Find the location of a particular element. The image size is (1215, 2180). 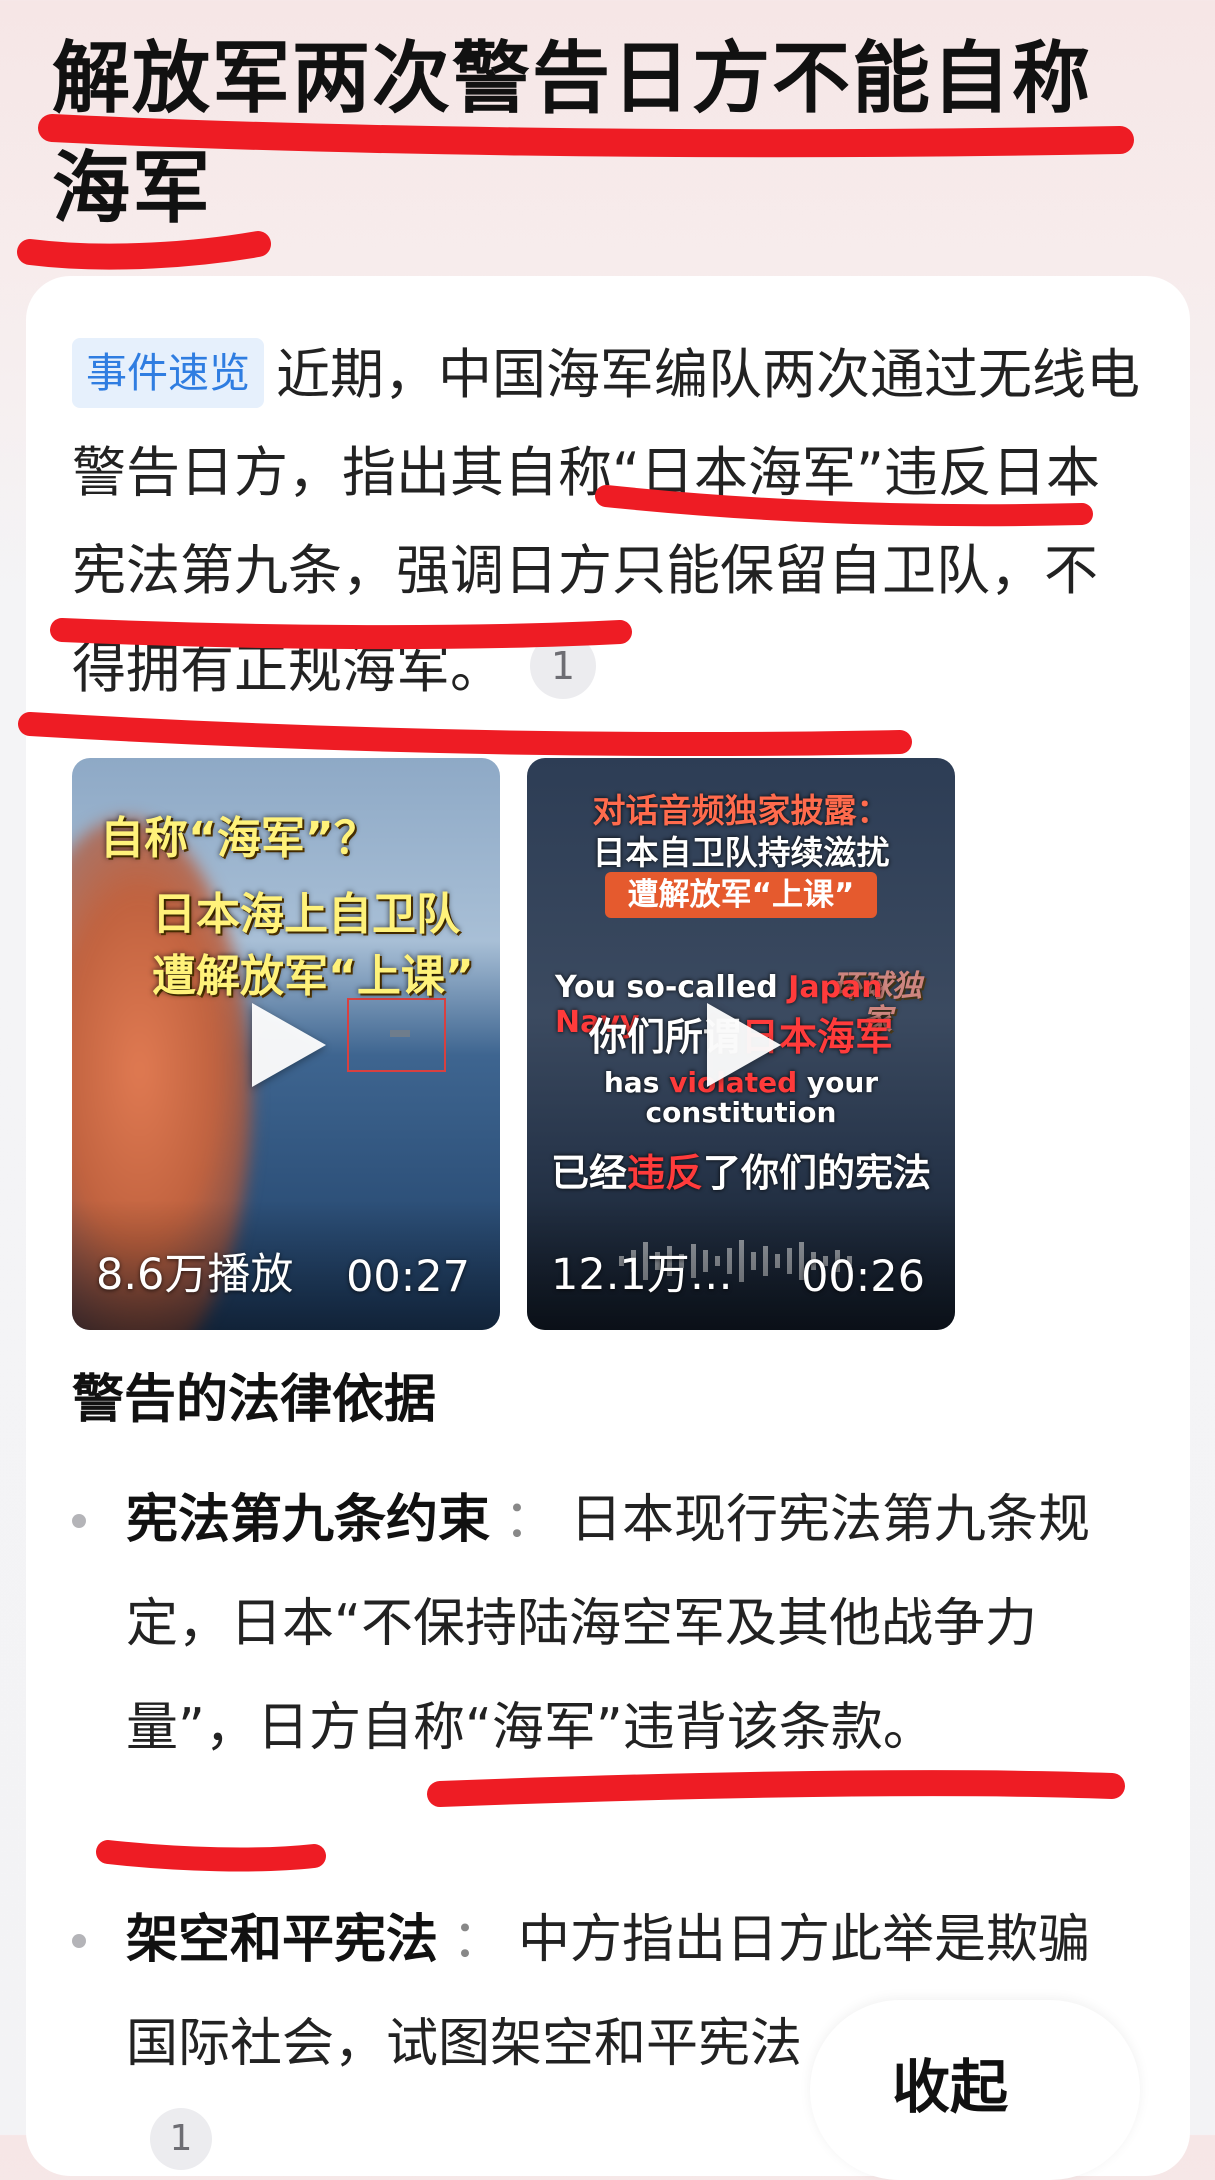

video-view-count: 8.6万播放 is located at coordinates (195, 1275).